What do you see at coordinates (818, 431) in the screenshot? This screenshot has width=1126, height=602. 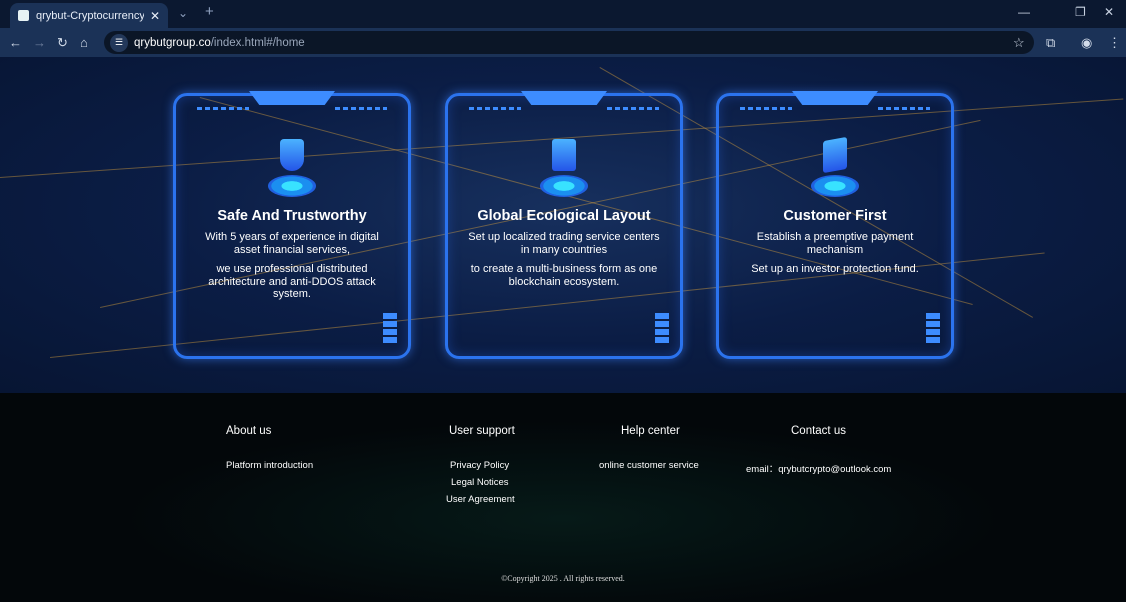 I see `footer-heading-contact: Contact us` at bounding box center [818, 431].